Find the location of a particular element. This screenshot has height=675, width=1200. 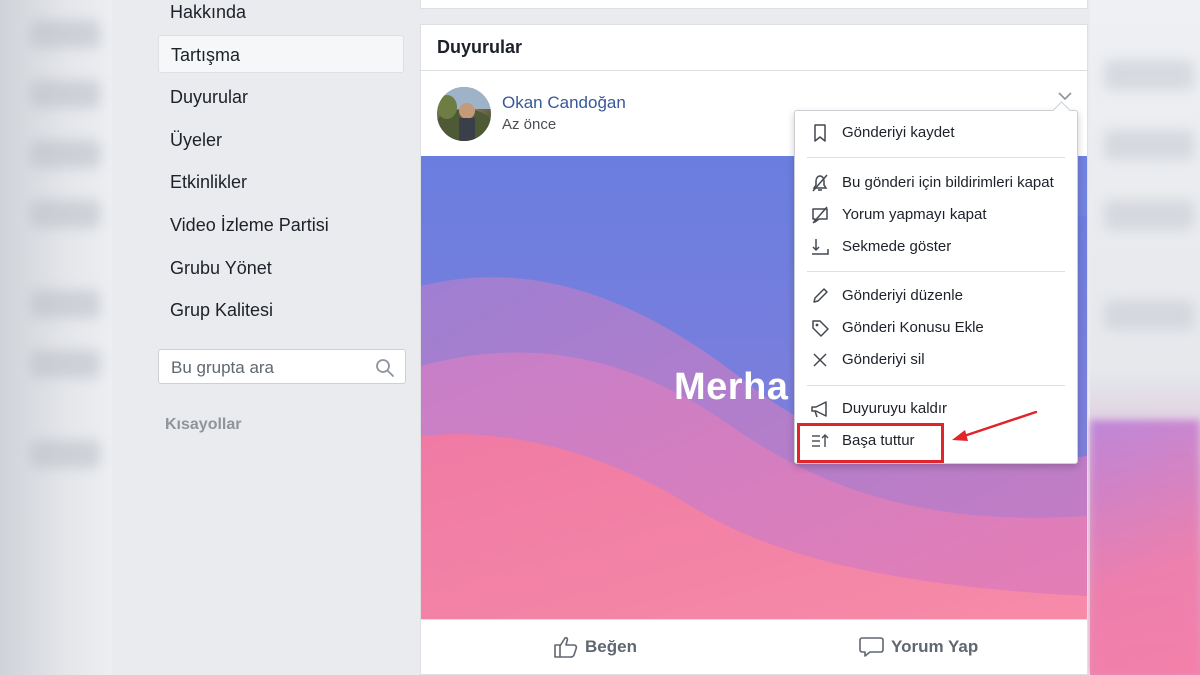

sidebar-item-about: Hakkında is located at coordinates (281, 15).